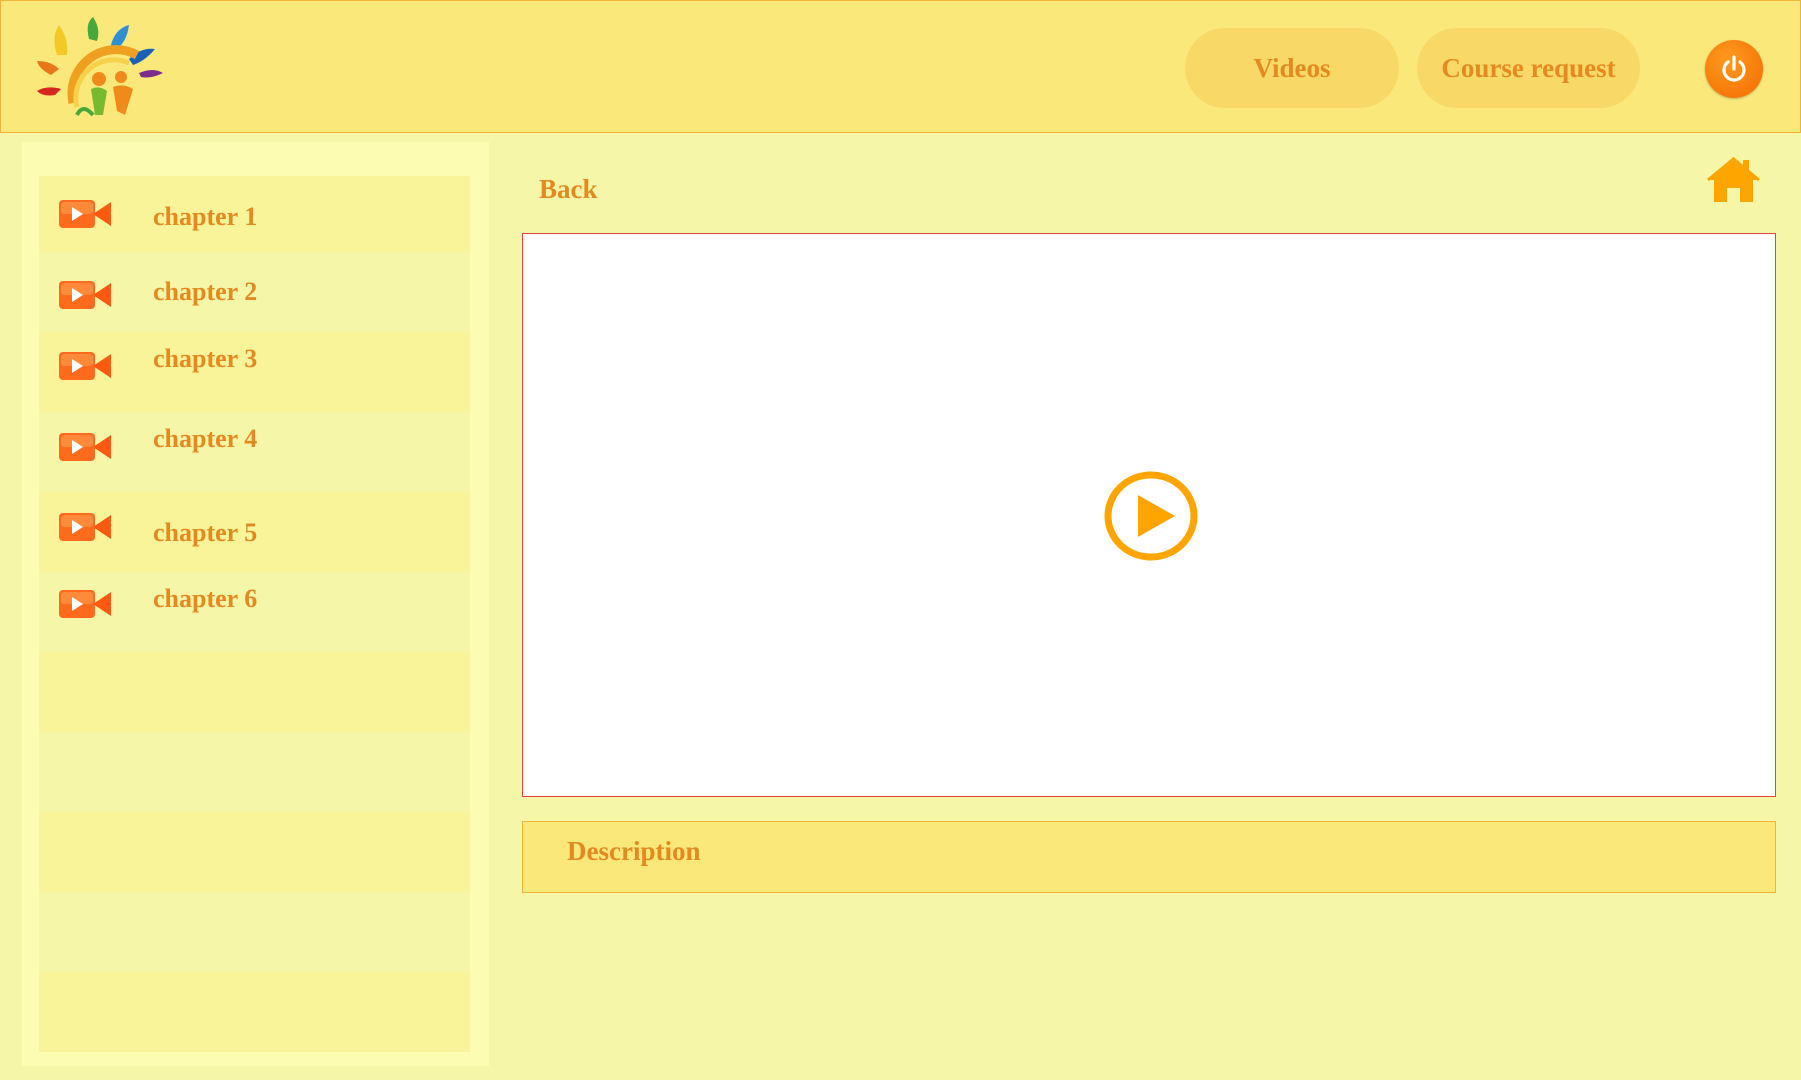  Describe the element at coordinates (205, 598) in the screenshot. I see `chapter-label: chapter 6` at that location.